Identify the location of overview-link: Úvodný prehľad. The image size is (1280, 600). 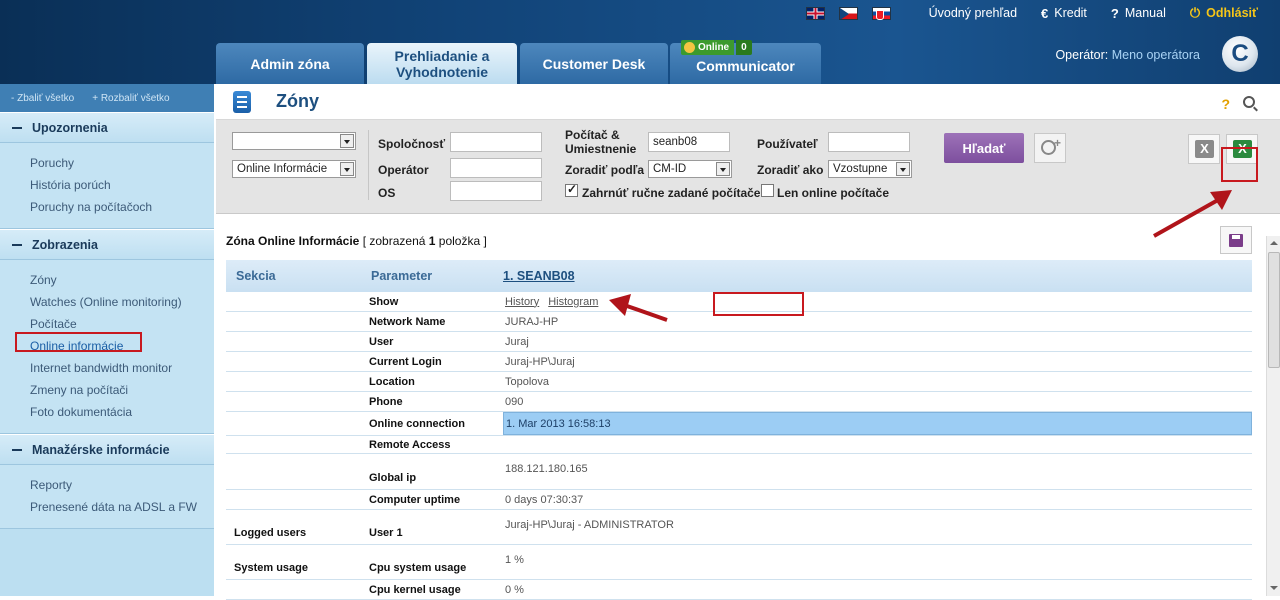
(973, 13).